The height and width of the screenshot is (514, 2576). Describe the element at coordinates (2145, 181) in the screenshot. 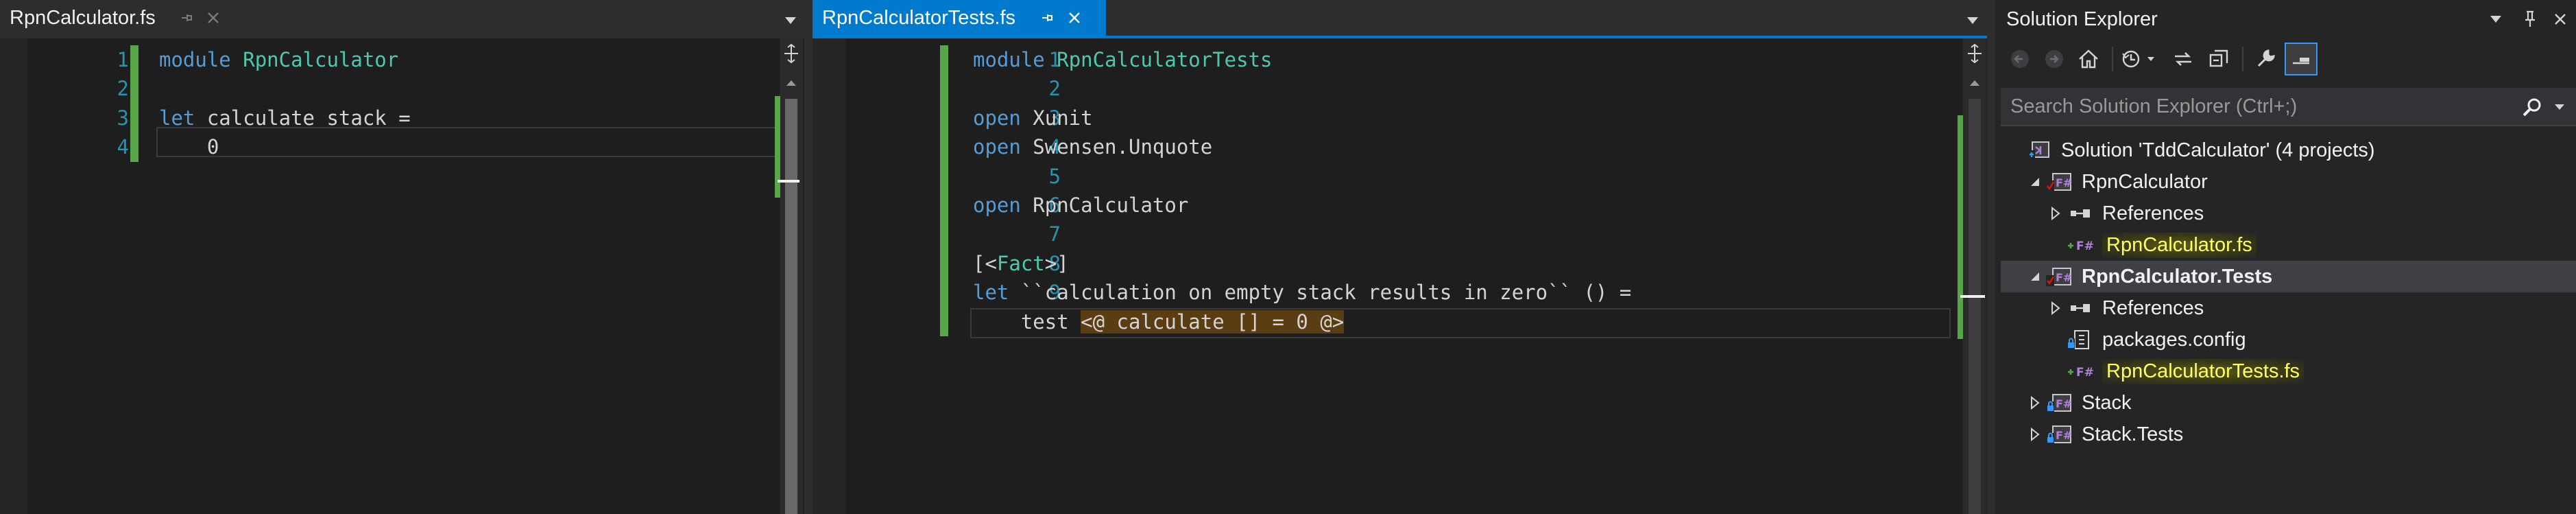

I see `tree-node-label: RpnCalculator` at that location.